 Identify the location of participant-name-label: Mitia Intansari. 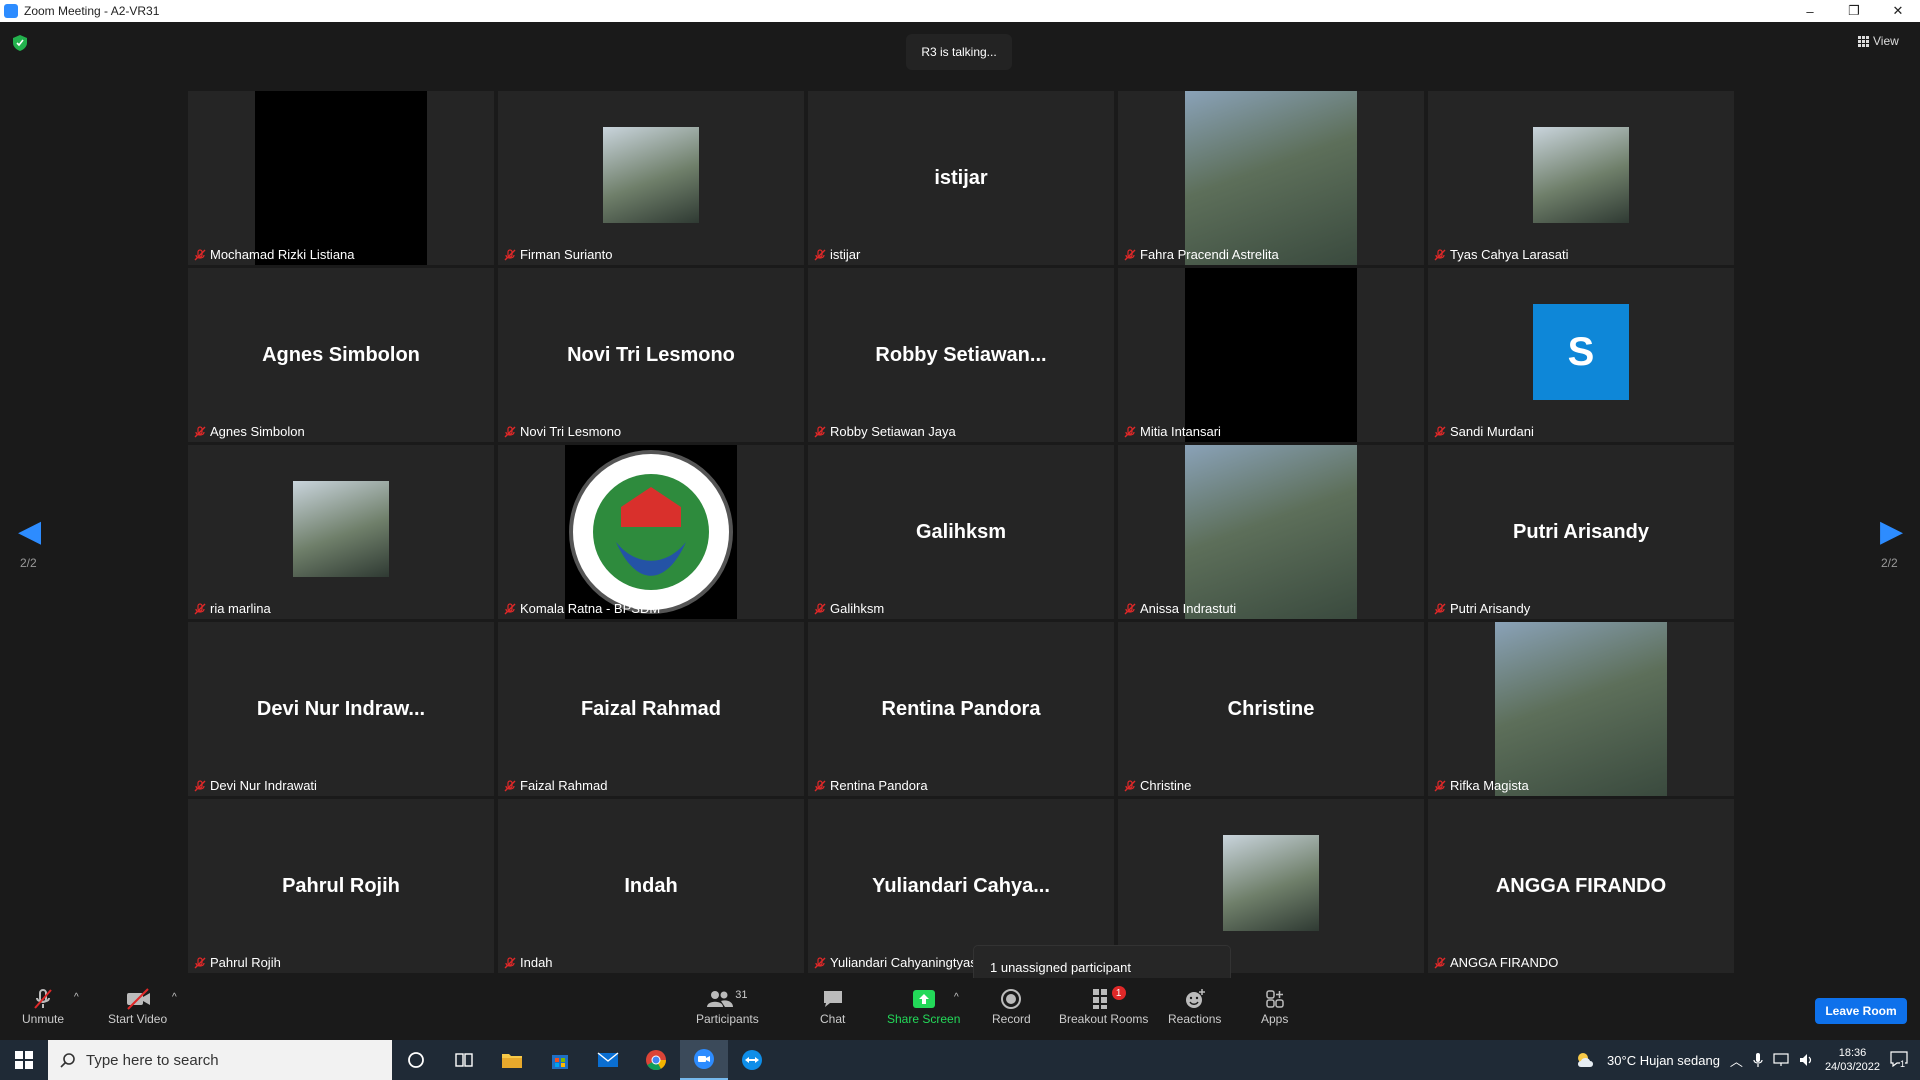
(1172, 431).